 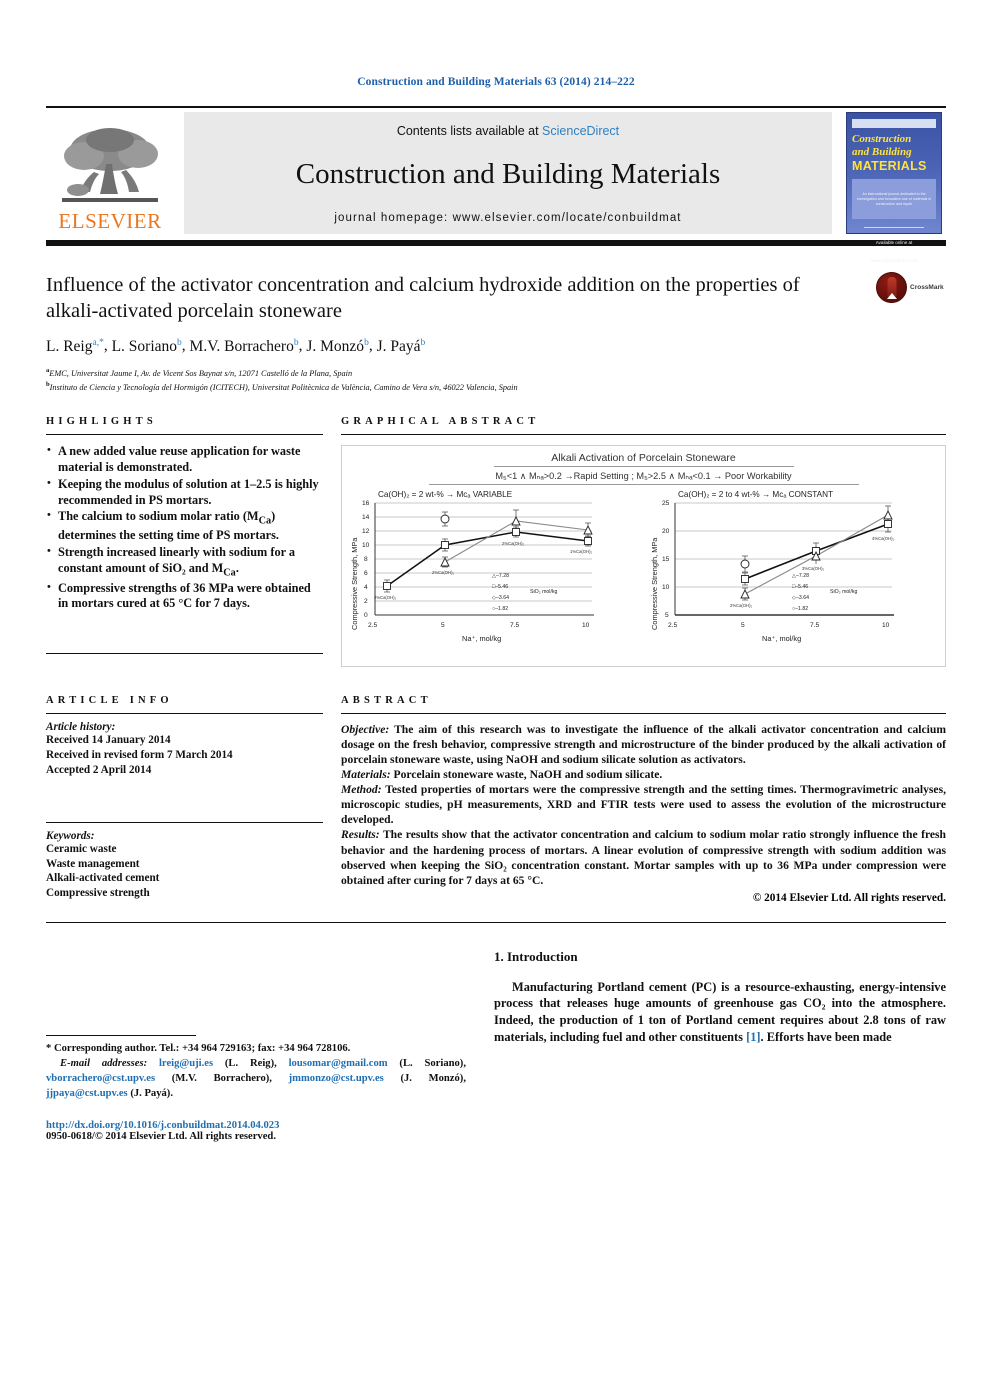 What do you see at coordinates (401, 345) in the screenshot?
I see `author: J. Payáb` at bounding box center [401, 345].